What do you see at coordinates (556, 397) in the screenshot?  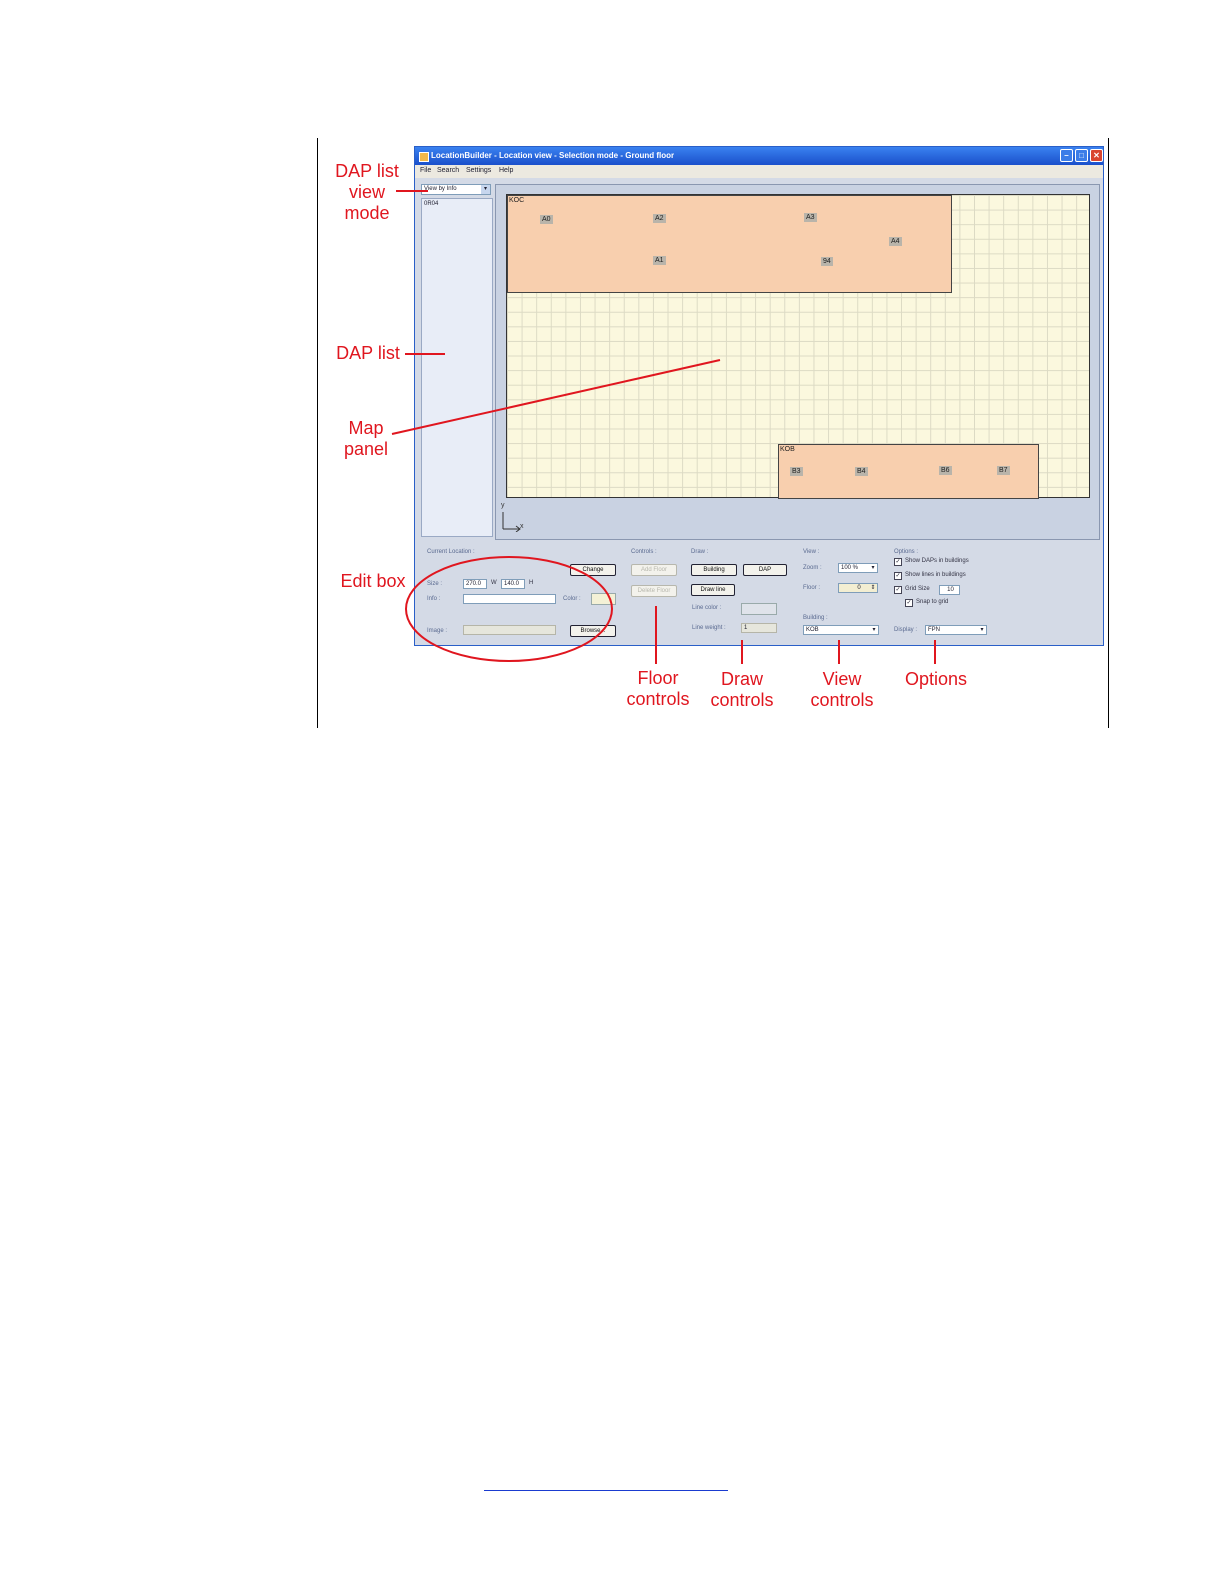 I see `callout-line-map-panel` at bounding box center [556, 397].